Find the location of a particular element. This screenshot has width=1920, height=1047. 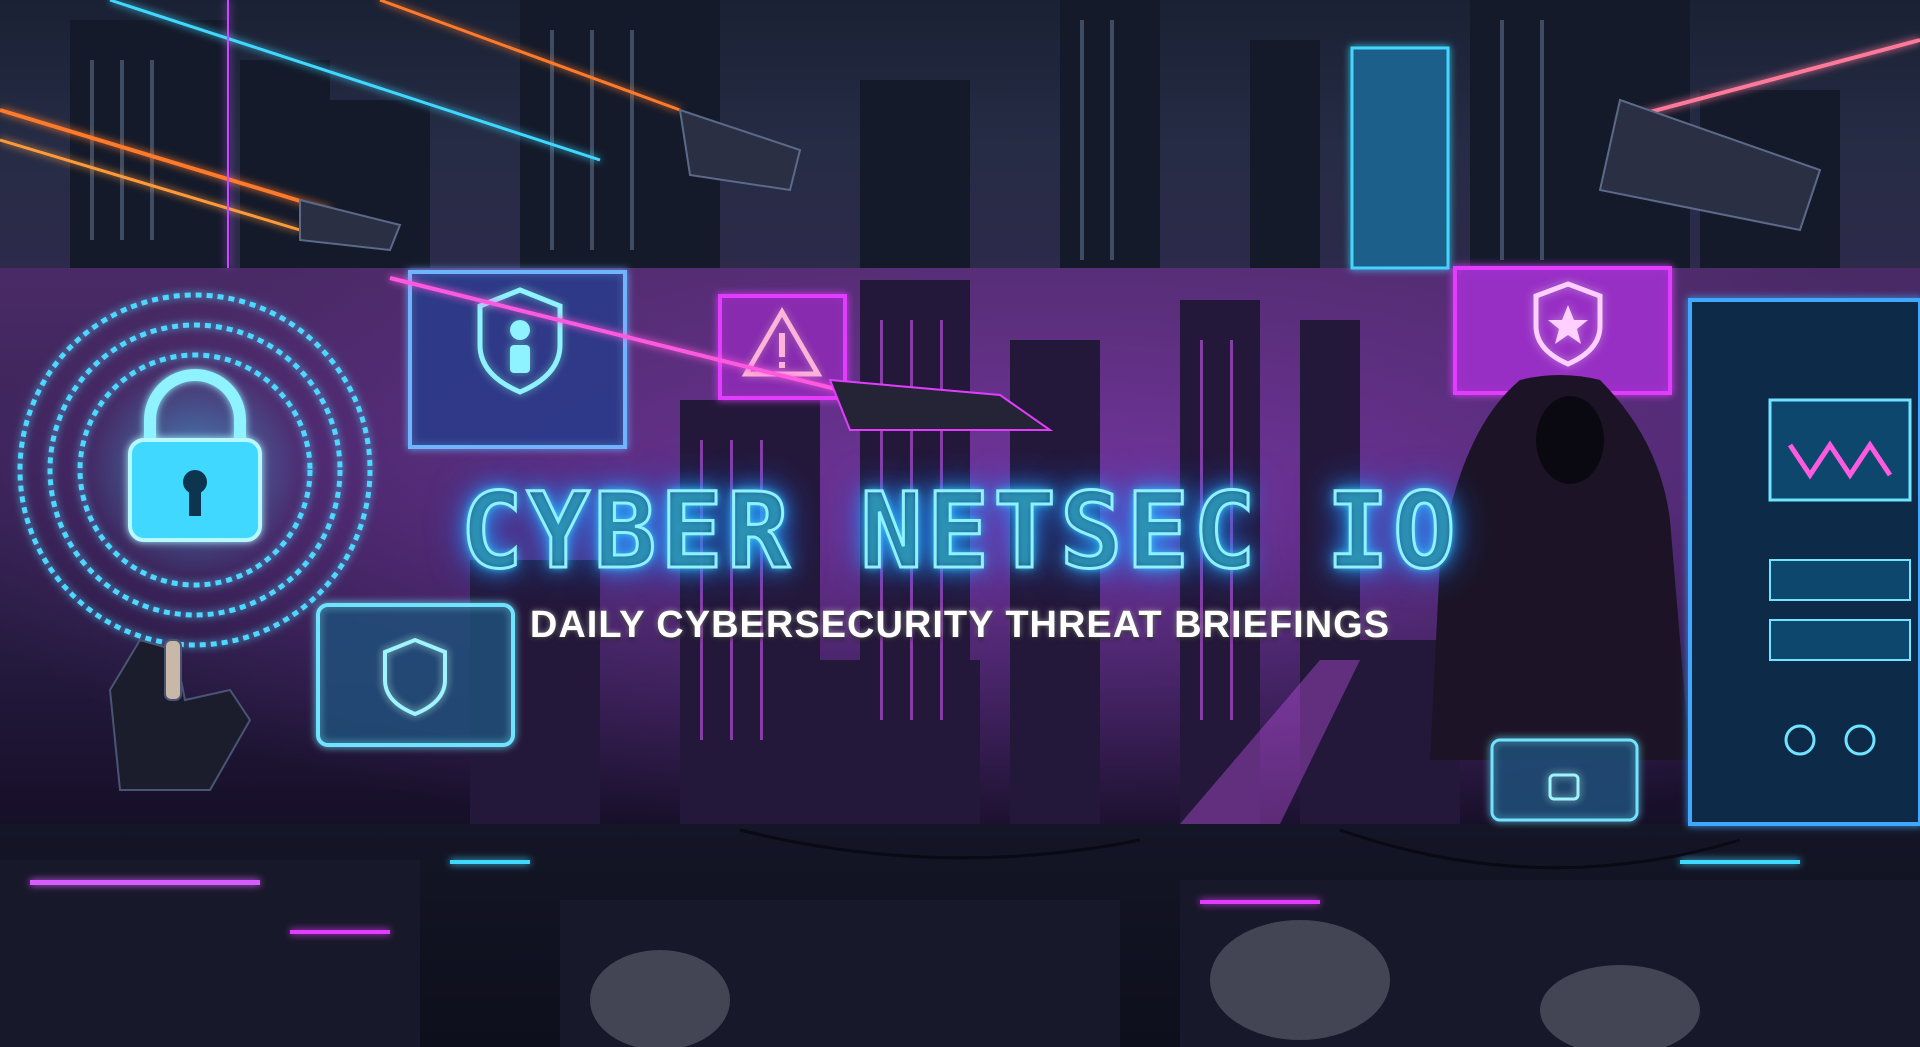

banner-subtitle: DAILY CYBERSECURITY THREAT BRIEFINGS is located at coordinates (960, 625).